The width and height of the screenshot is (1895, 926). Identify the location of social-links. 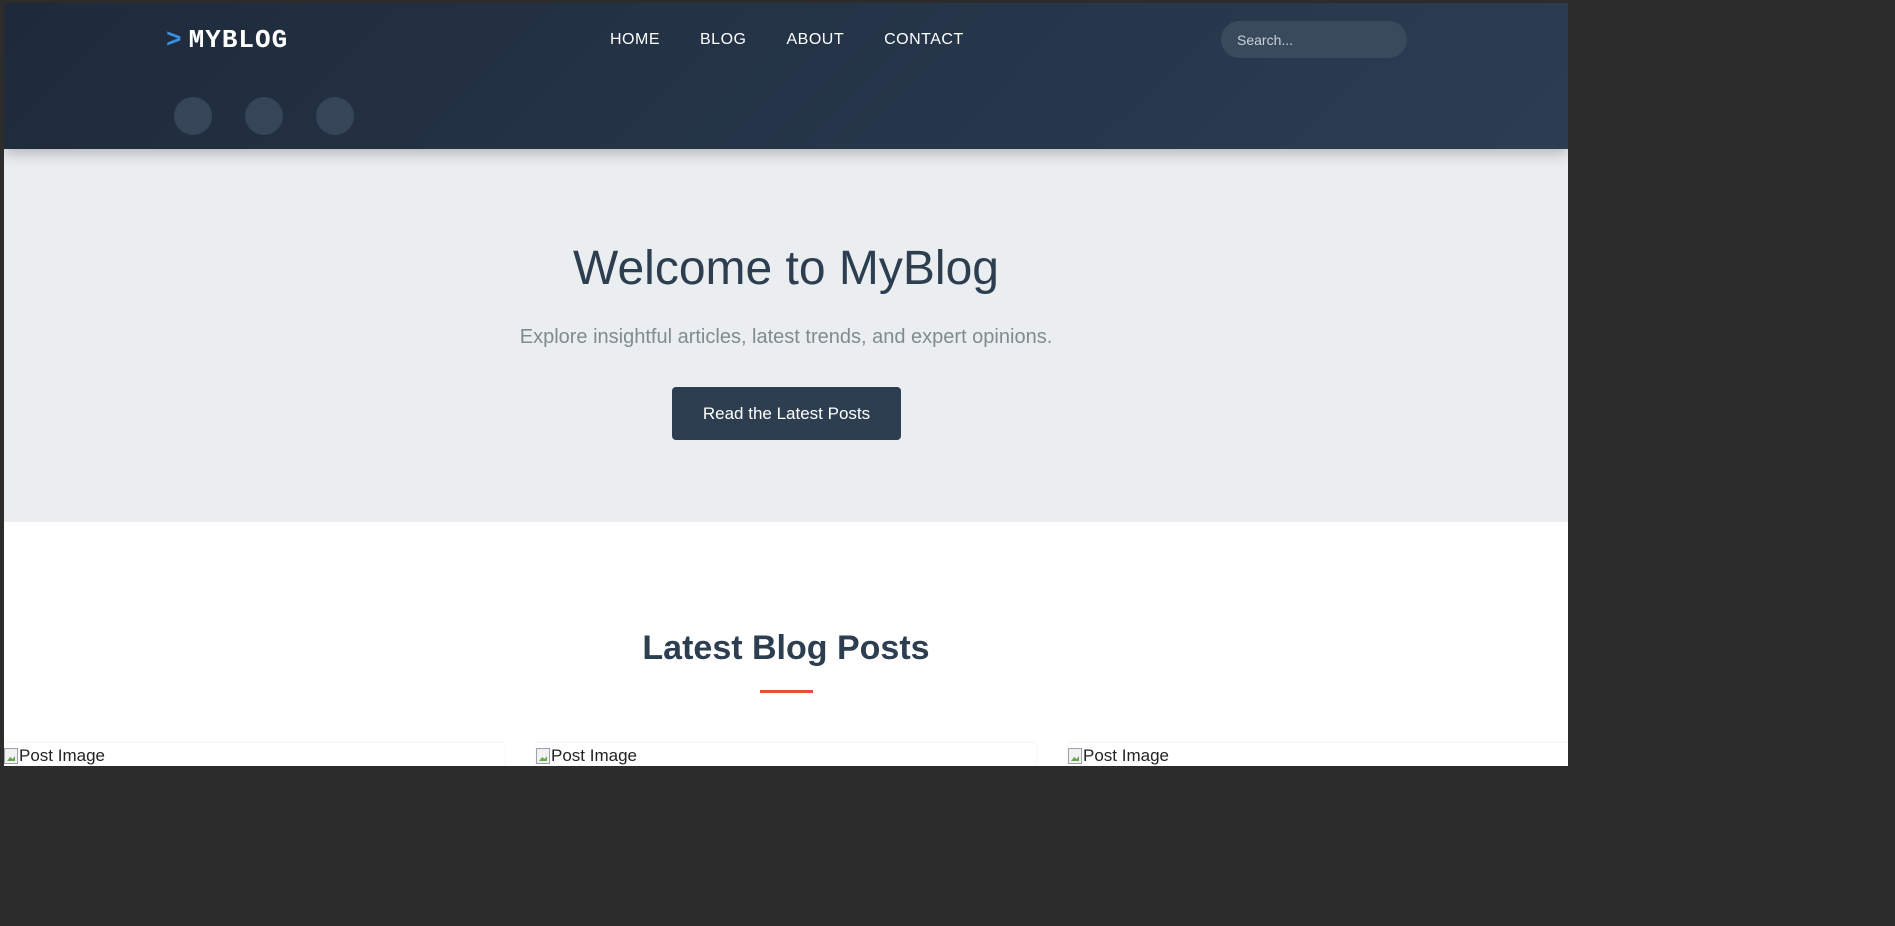
(264, 116).